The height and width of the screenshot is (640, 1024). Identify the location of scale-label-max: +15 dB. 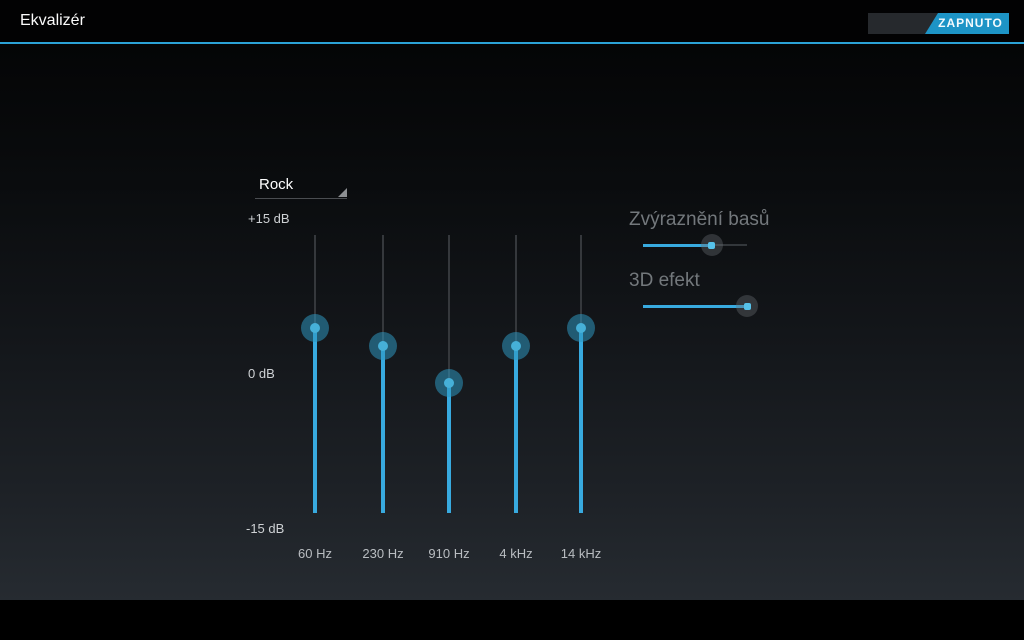
(269, 218).